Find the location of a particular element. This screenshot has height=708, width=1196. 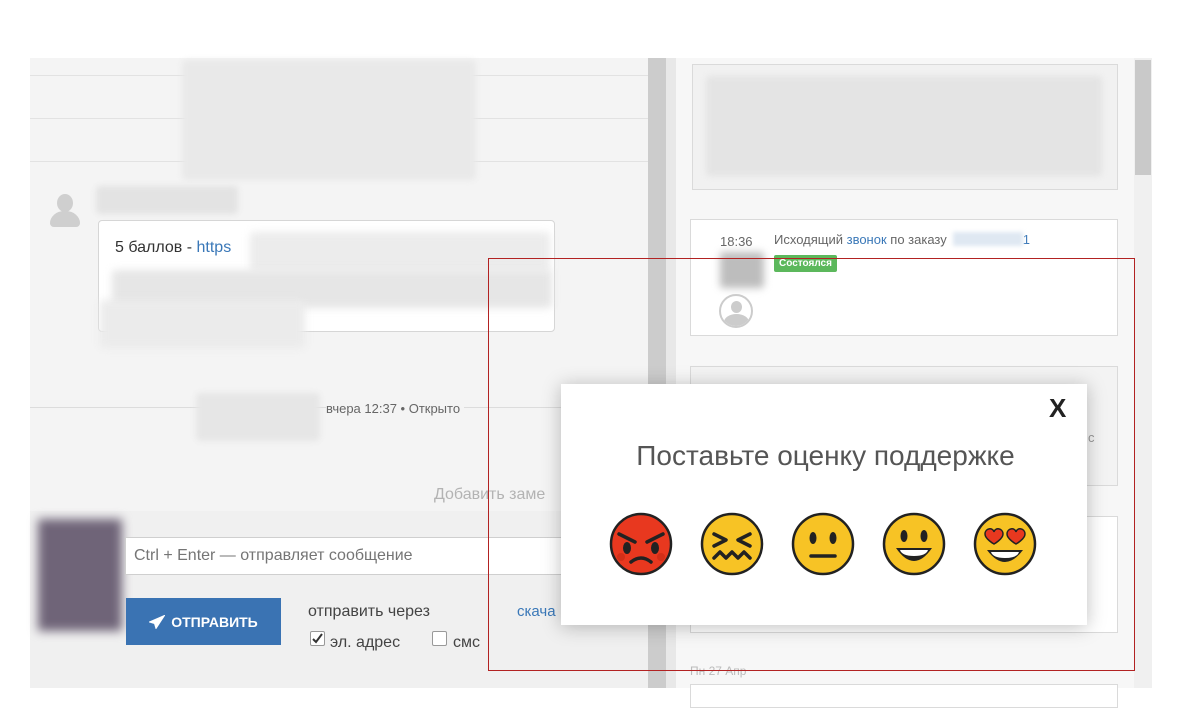

call-time: 18:36 is located at coordinates (736, 241).